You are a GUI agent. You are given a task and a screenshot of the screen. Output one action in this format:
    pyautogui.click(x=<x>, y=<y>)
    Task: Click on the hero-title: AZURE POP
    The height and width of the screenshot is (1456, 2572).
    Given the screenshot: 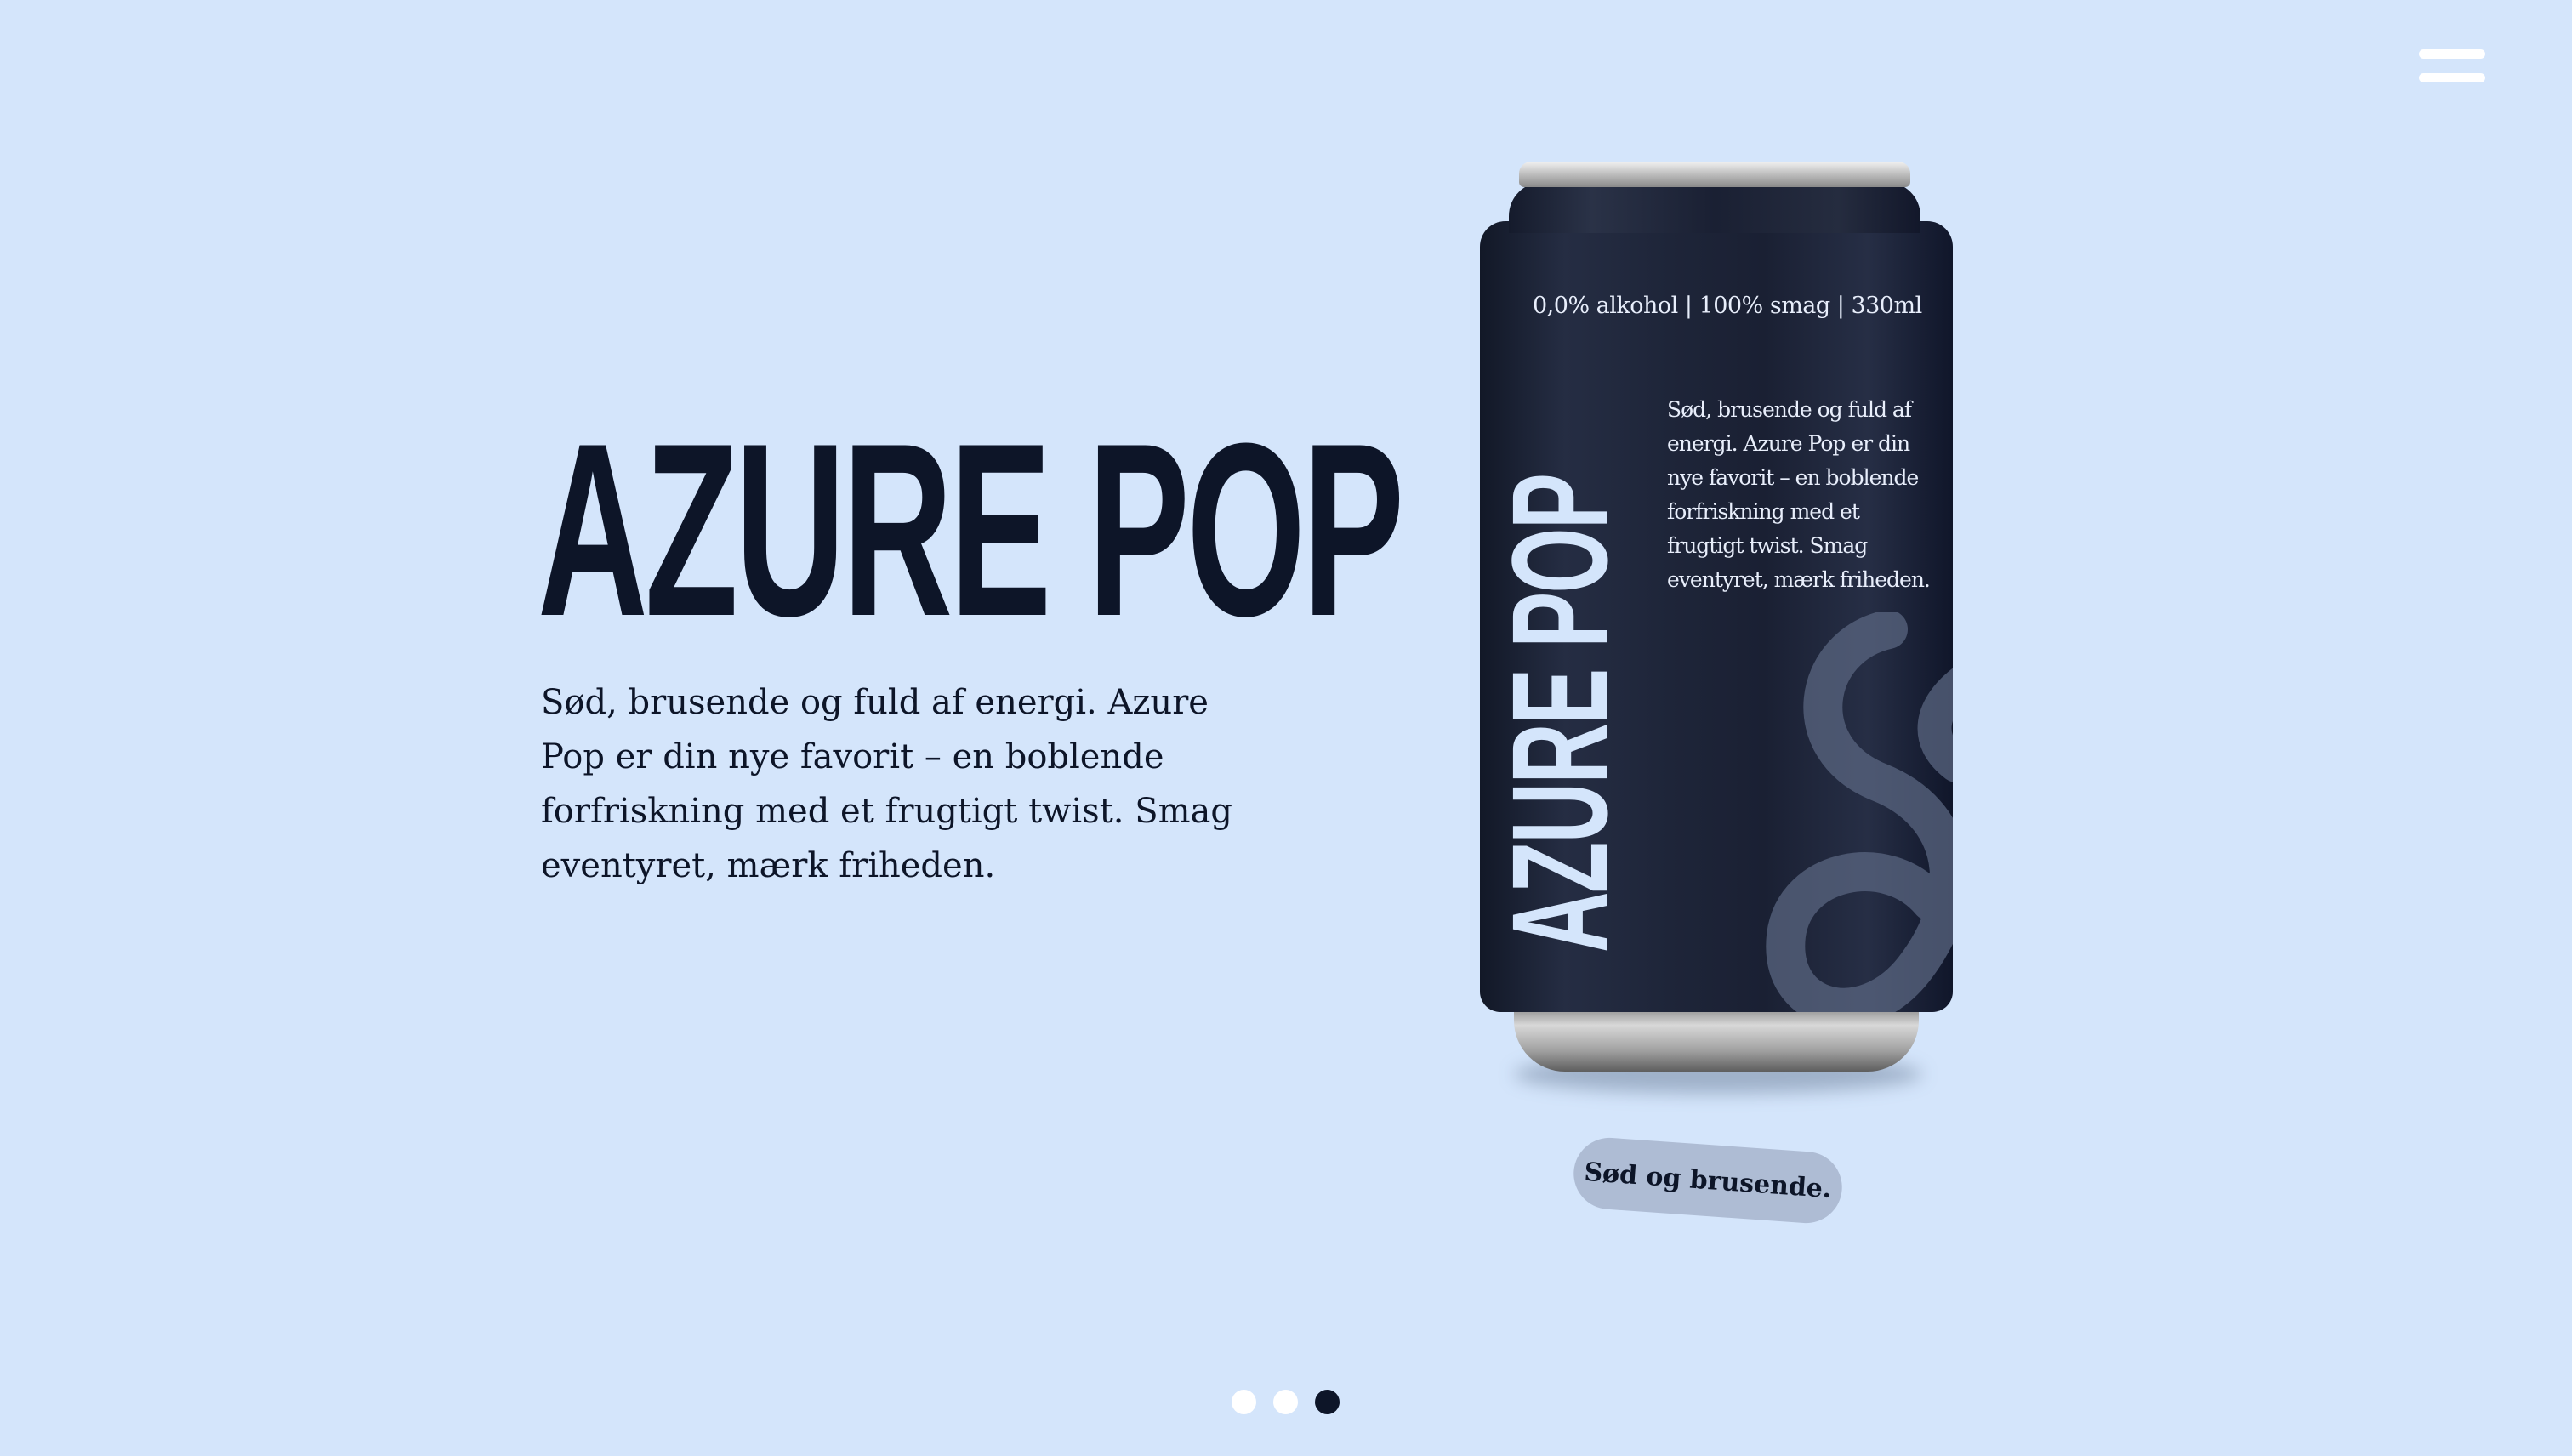 What is the action you would take?
    pyautogui.click(x=971, y=530)
    